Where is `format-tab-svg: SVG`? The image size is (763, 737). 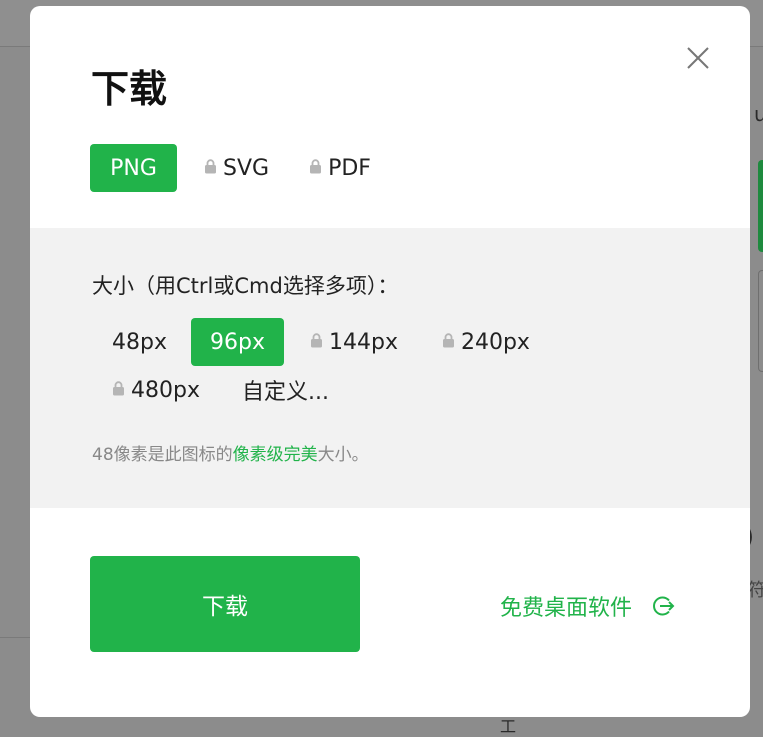 format-tab-svg: SVG is located at coordinates (236, 168).